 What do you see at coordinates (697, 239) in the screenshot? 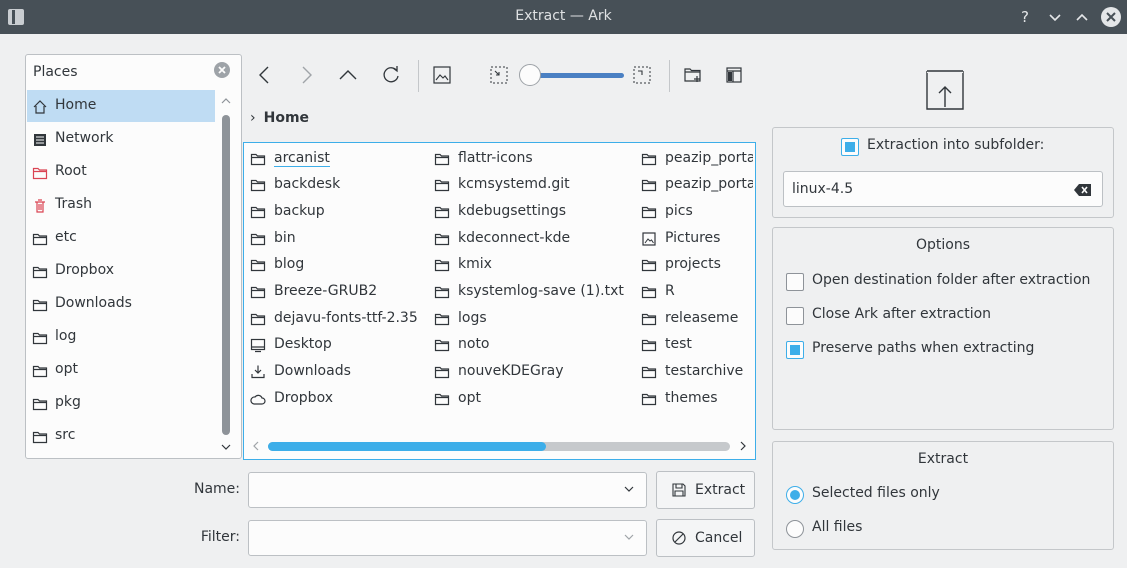
I see `file-item: Pictures` at bounding box center [697, 239].